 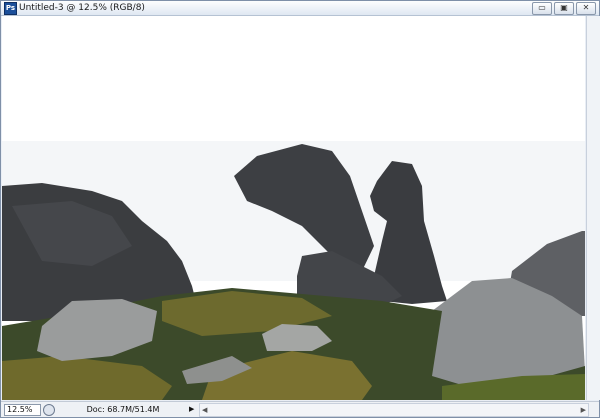 I want to click on window-title: Untitled-3 @ 12.5% (RGB/8), so click(x=82, y=8).